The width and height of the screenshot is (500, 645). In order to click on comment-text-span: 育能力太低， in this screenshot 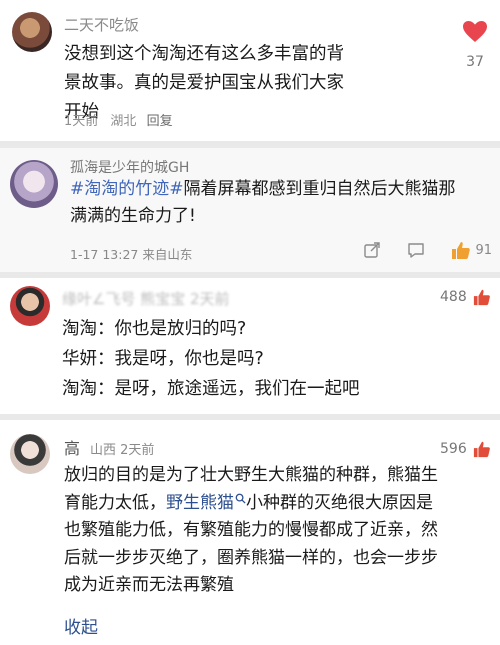, I will do `click(115, 502)`.